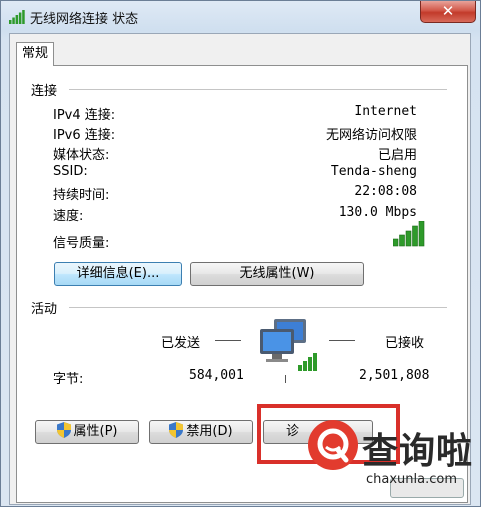 This screenshot has width=481, height=507. I want to click on activity-heading: 活动, so click(44, 309).